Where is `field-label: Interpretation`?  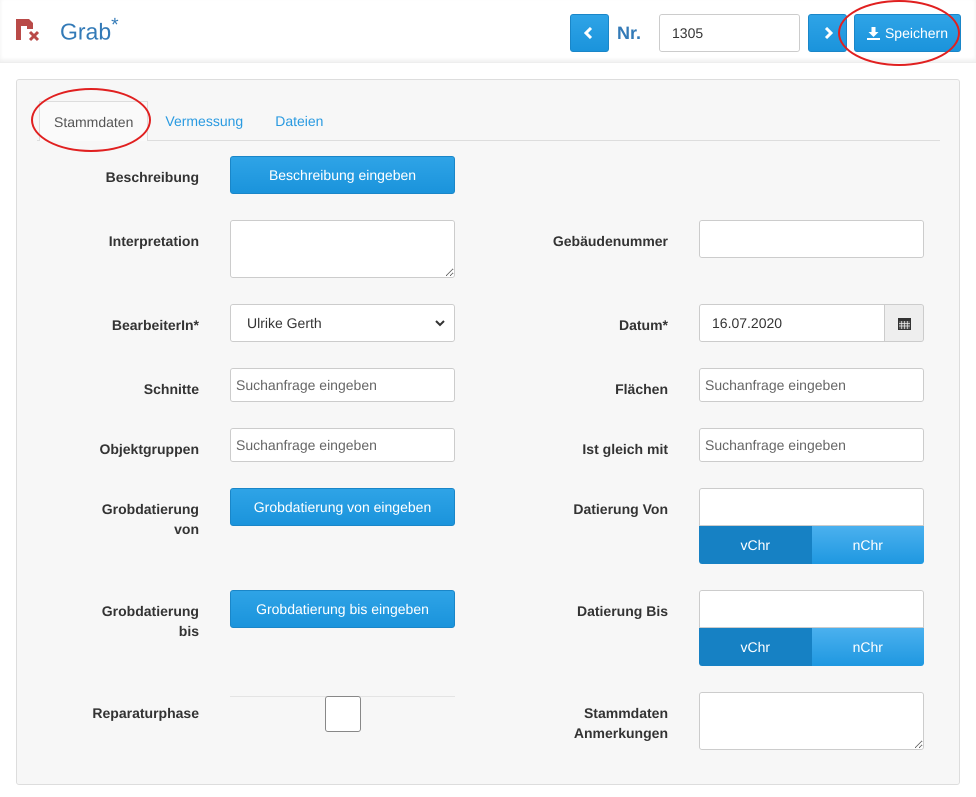
field-label: Interpretation is located at coordinates (153, 241).